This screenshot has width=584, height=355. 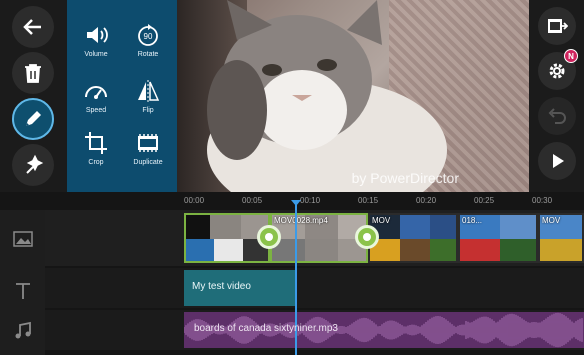 What do you see at coordinates (368, 200) in the screenshot?
I see `tick-label: 00:15` at bounding box center [368, 200].